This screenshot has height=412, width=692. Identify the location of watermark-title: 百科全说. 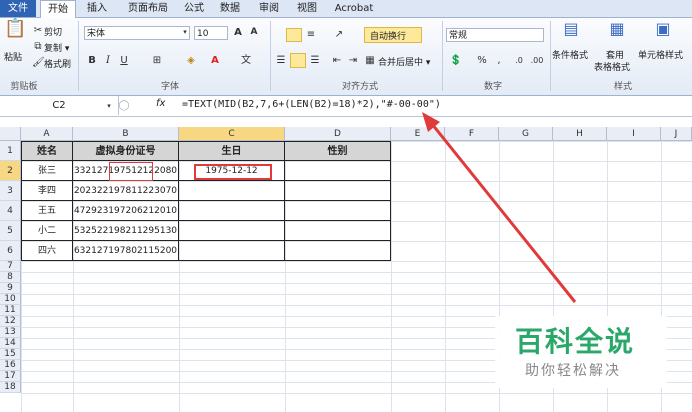
(575, 341).